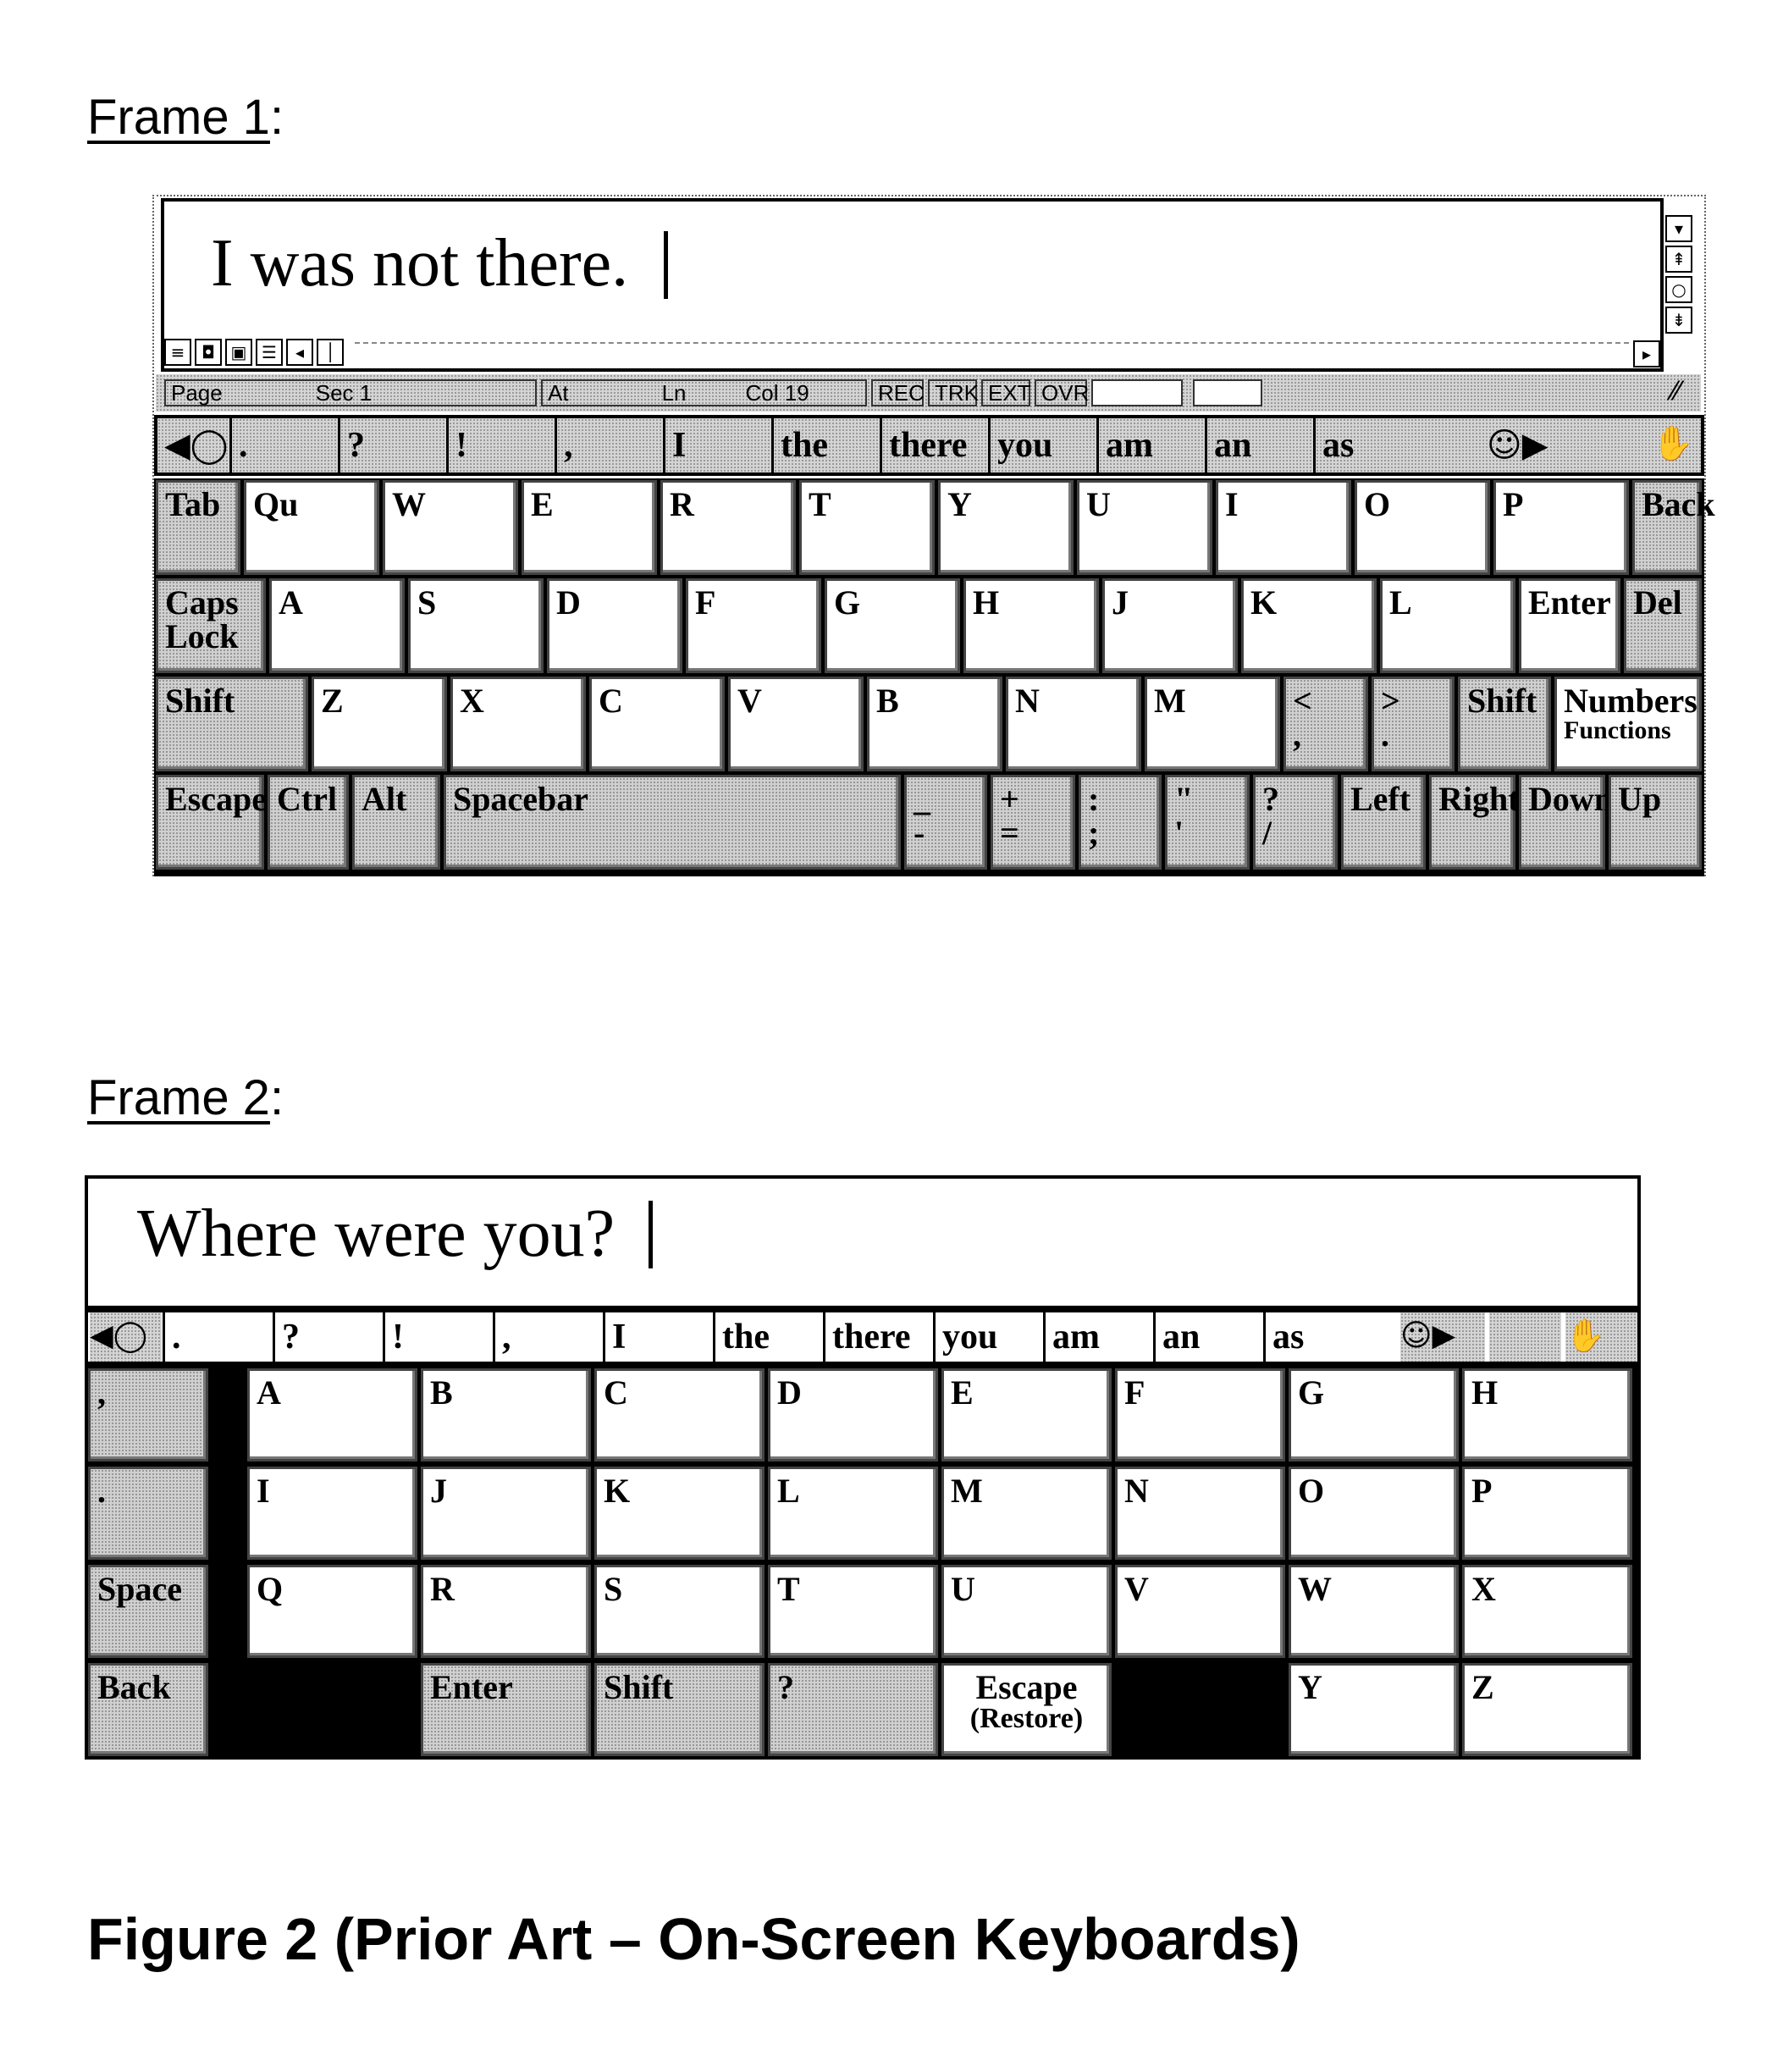  I want to click on key-spacebar: Spacebar, so click(672, 822).